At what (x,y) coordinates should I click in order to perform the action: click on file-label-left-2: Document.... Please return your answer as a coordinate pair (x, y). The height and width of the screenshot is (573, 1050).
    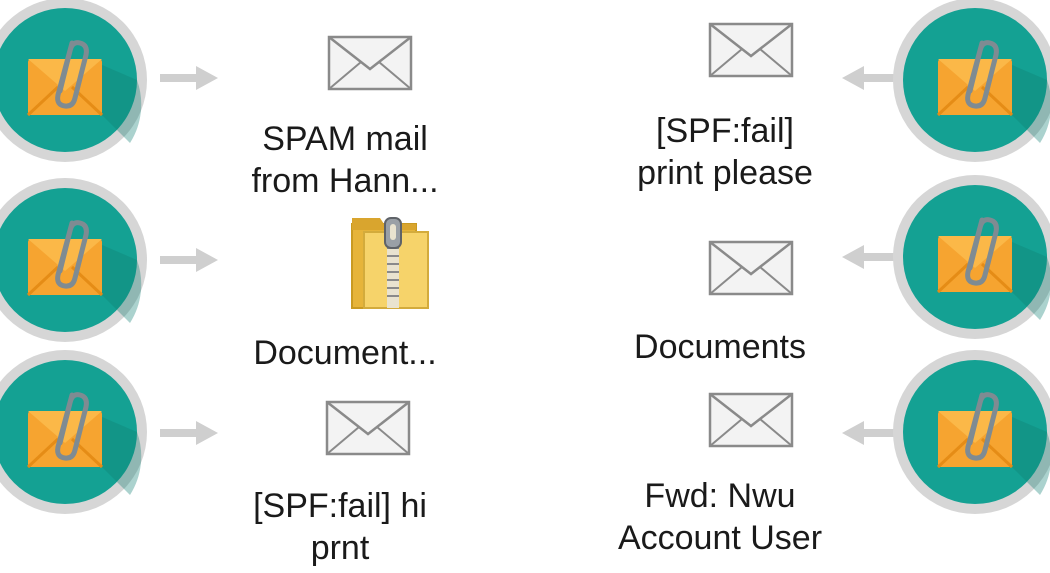
    Looking at the image, I should click on (345, 353).